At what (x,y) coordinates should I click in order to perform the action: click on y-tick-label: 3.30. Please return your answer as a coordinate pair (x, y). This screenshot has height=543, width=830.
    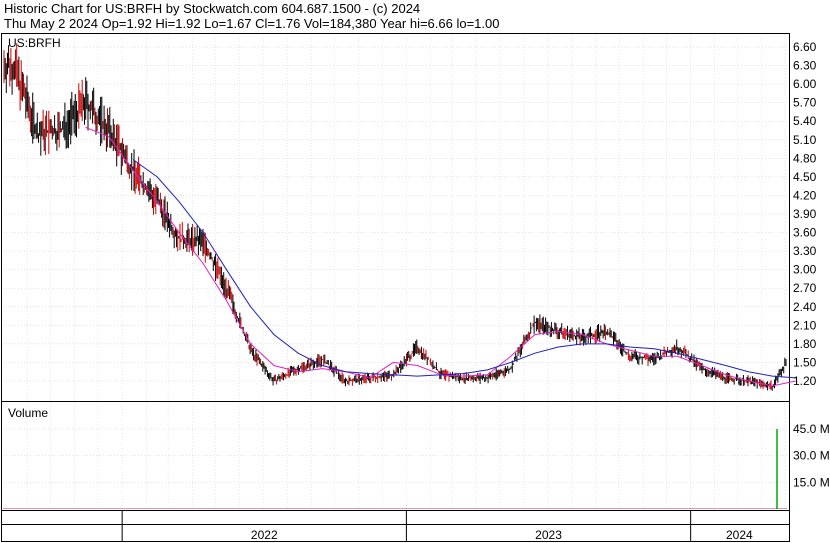
    Looking at the image, I should click on (805, 251).